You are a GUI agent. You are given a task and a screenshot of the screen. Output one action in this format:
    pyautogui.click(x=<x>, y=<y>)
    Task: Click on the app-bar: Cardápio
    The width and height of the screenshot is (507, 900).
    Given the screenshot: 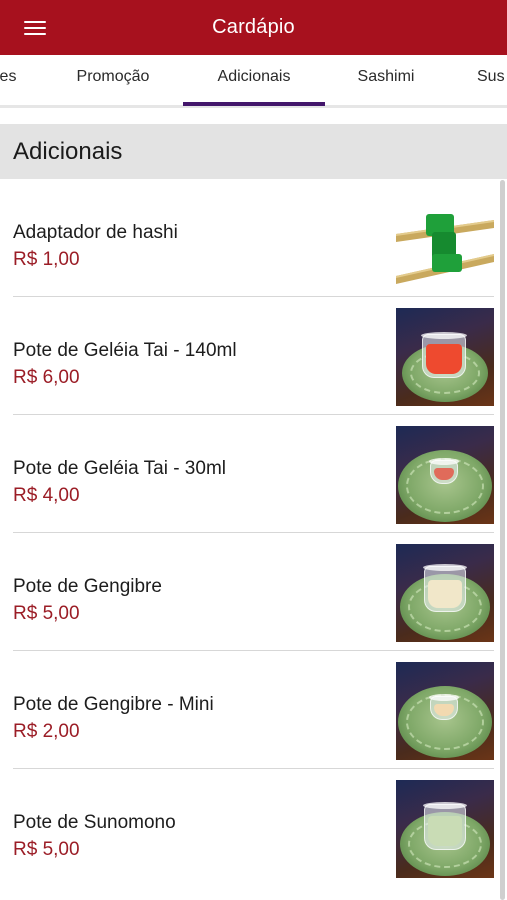 What is the action you would take?
    pyautogui.click(x=253, y=27)
    